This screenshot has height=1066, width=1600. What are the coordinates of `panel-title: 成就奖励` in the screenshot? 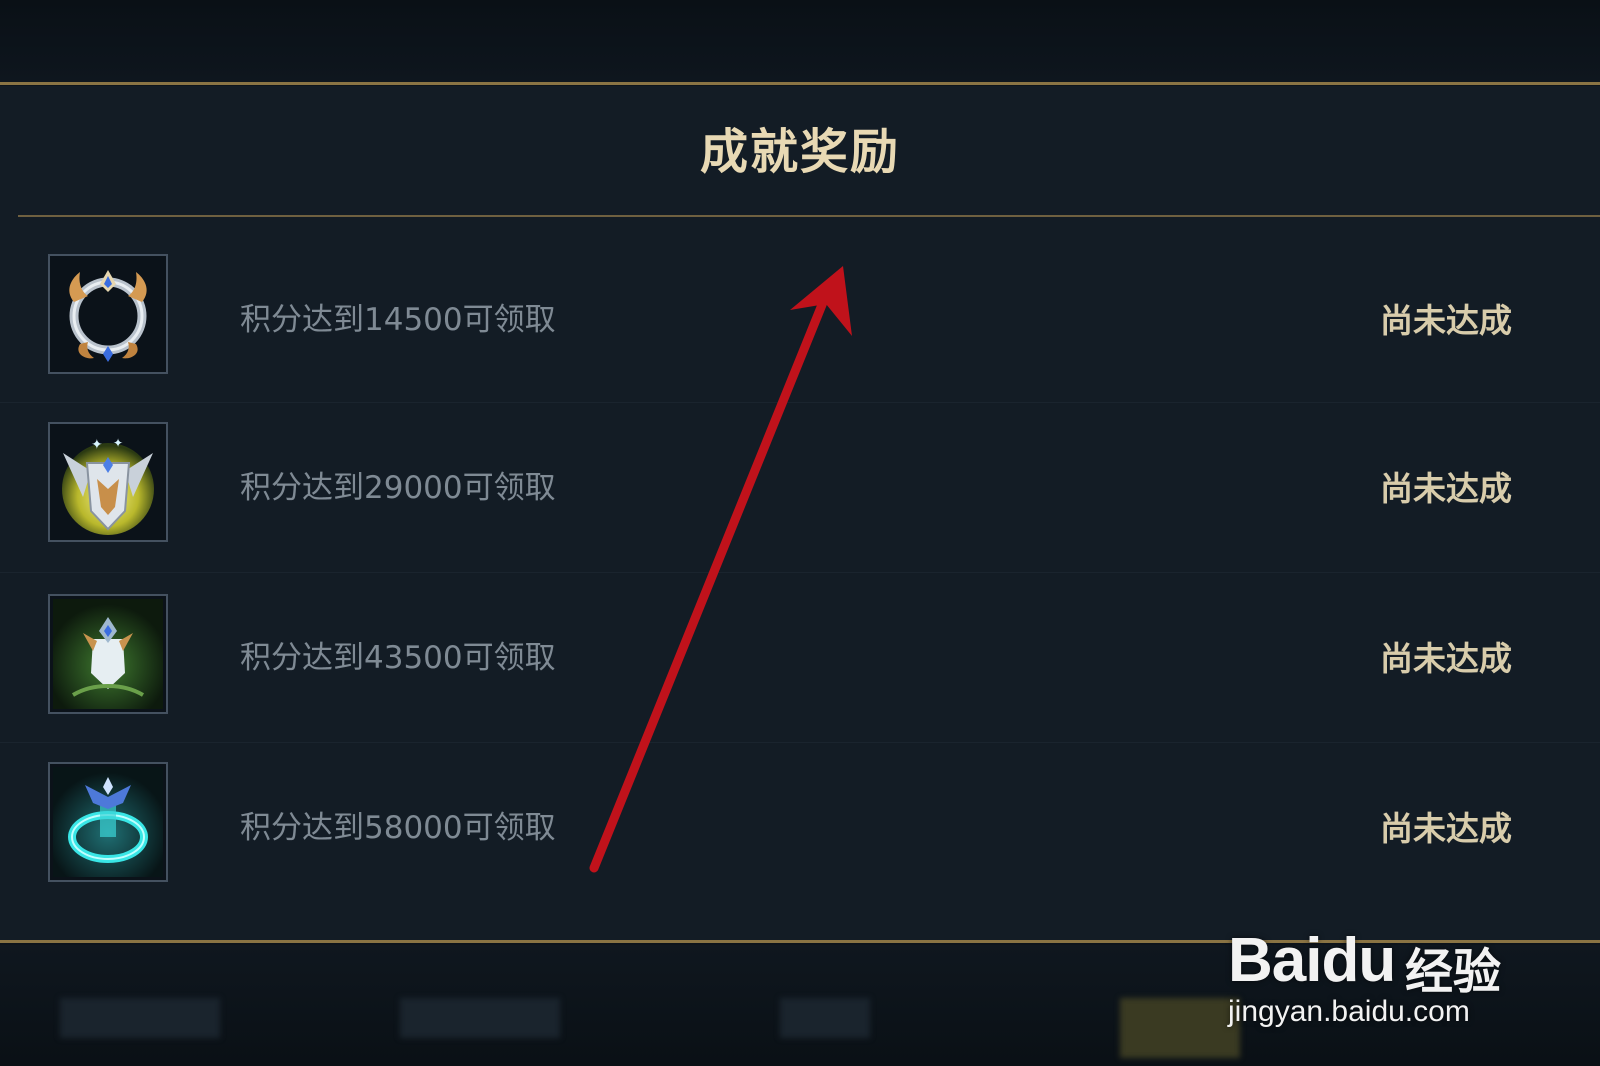 It's located at (799, 152).